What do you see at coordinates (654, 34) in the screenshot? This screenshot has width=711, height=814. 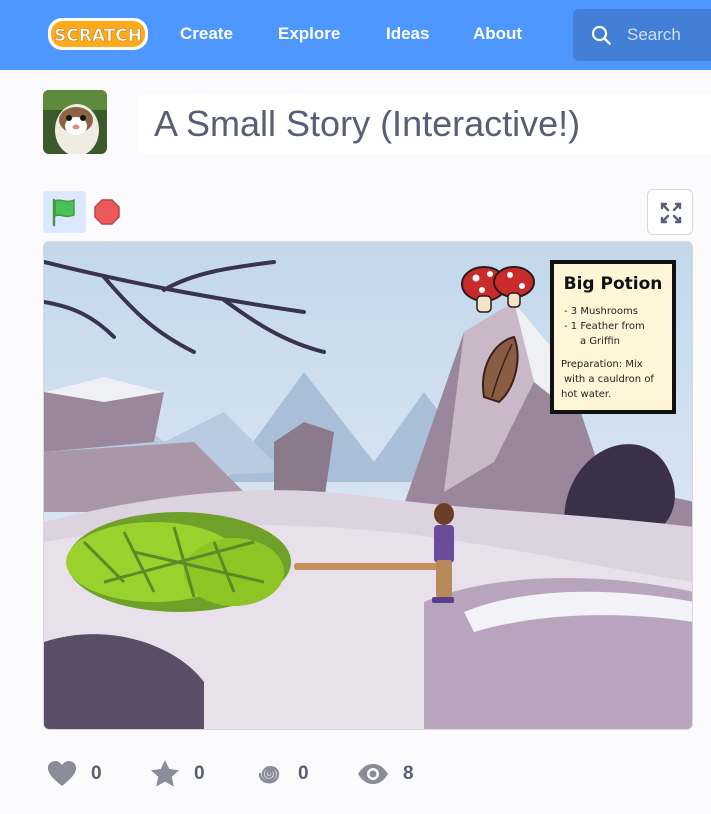 I see `search-placeholder: Search` at bounding box center [654, 34].